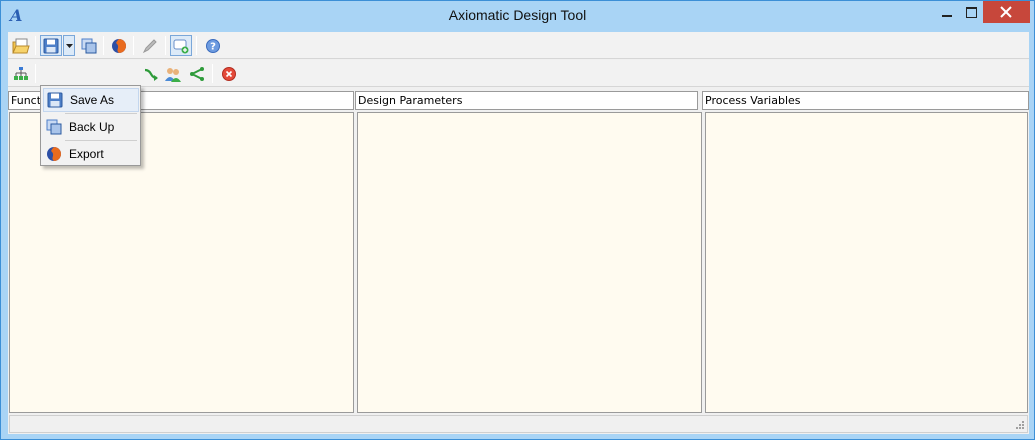  I want to click on cancel-button, so click(229, 73).